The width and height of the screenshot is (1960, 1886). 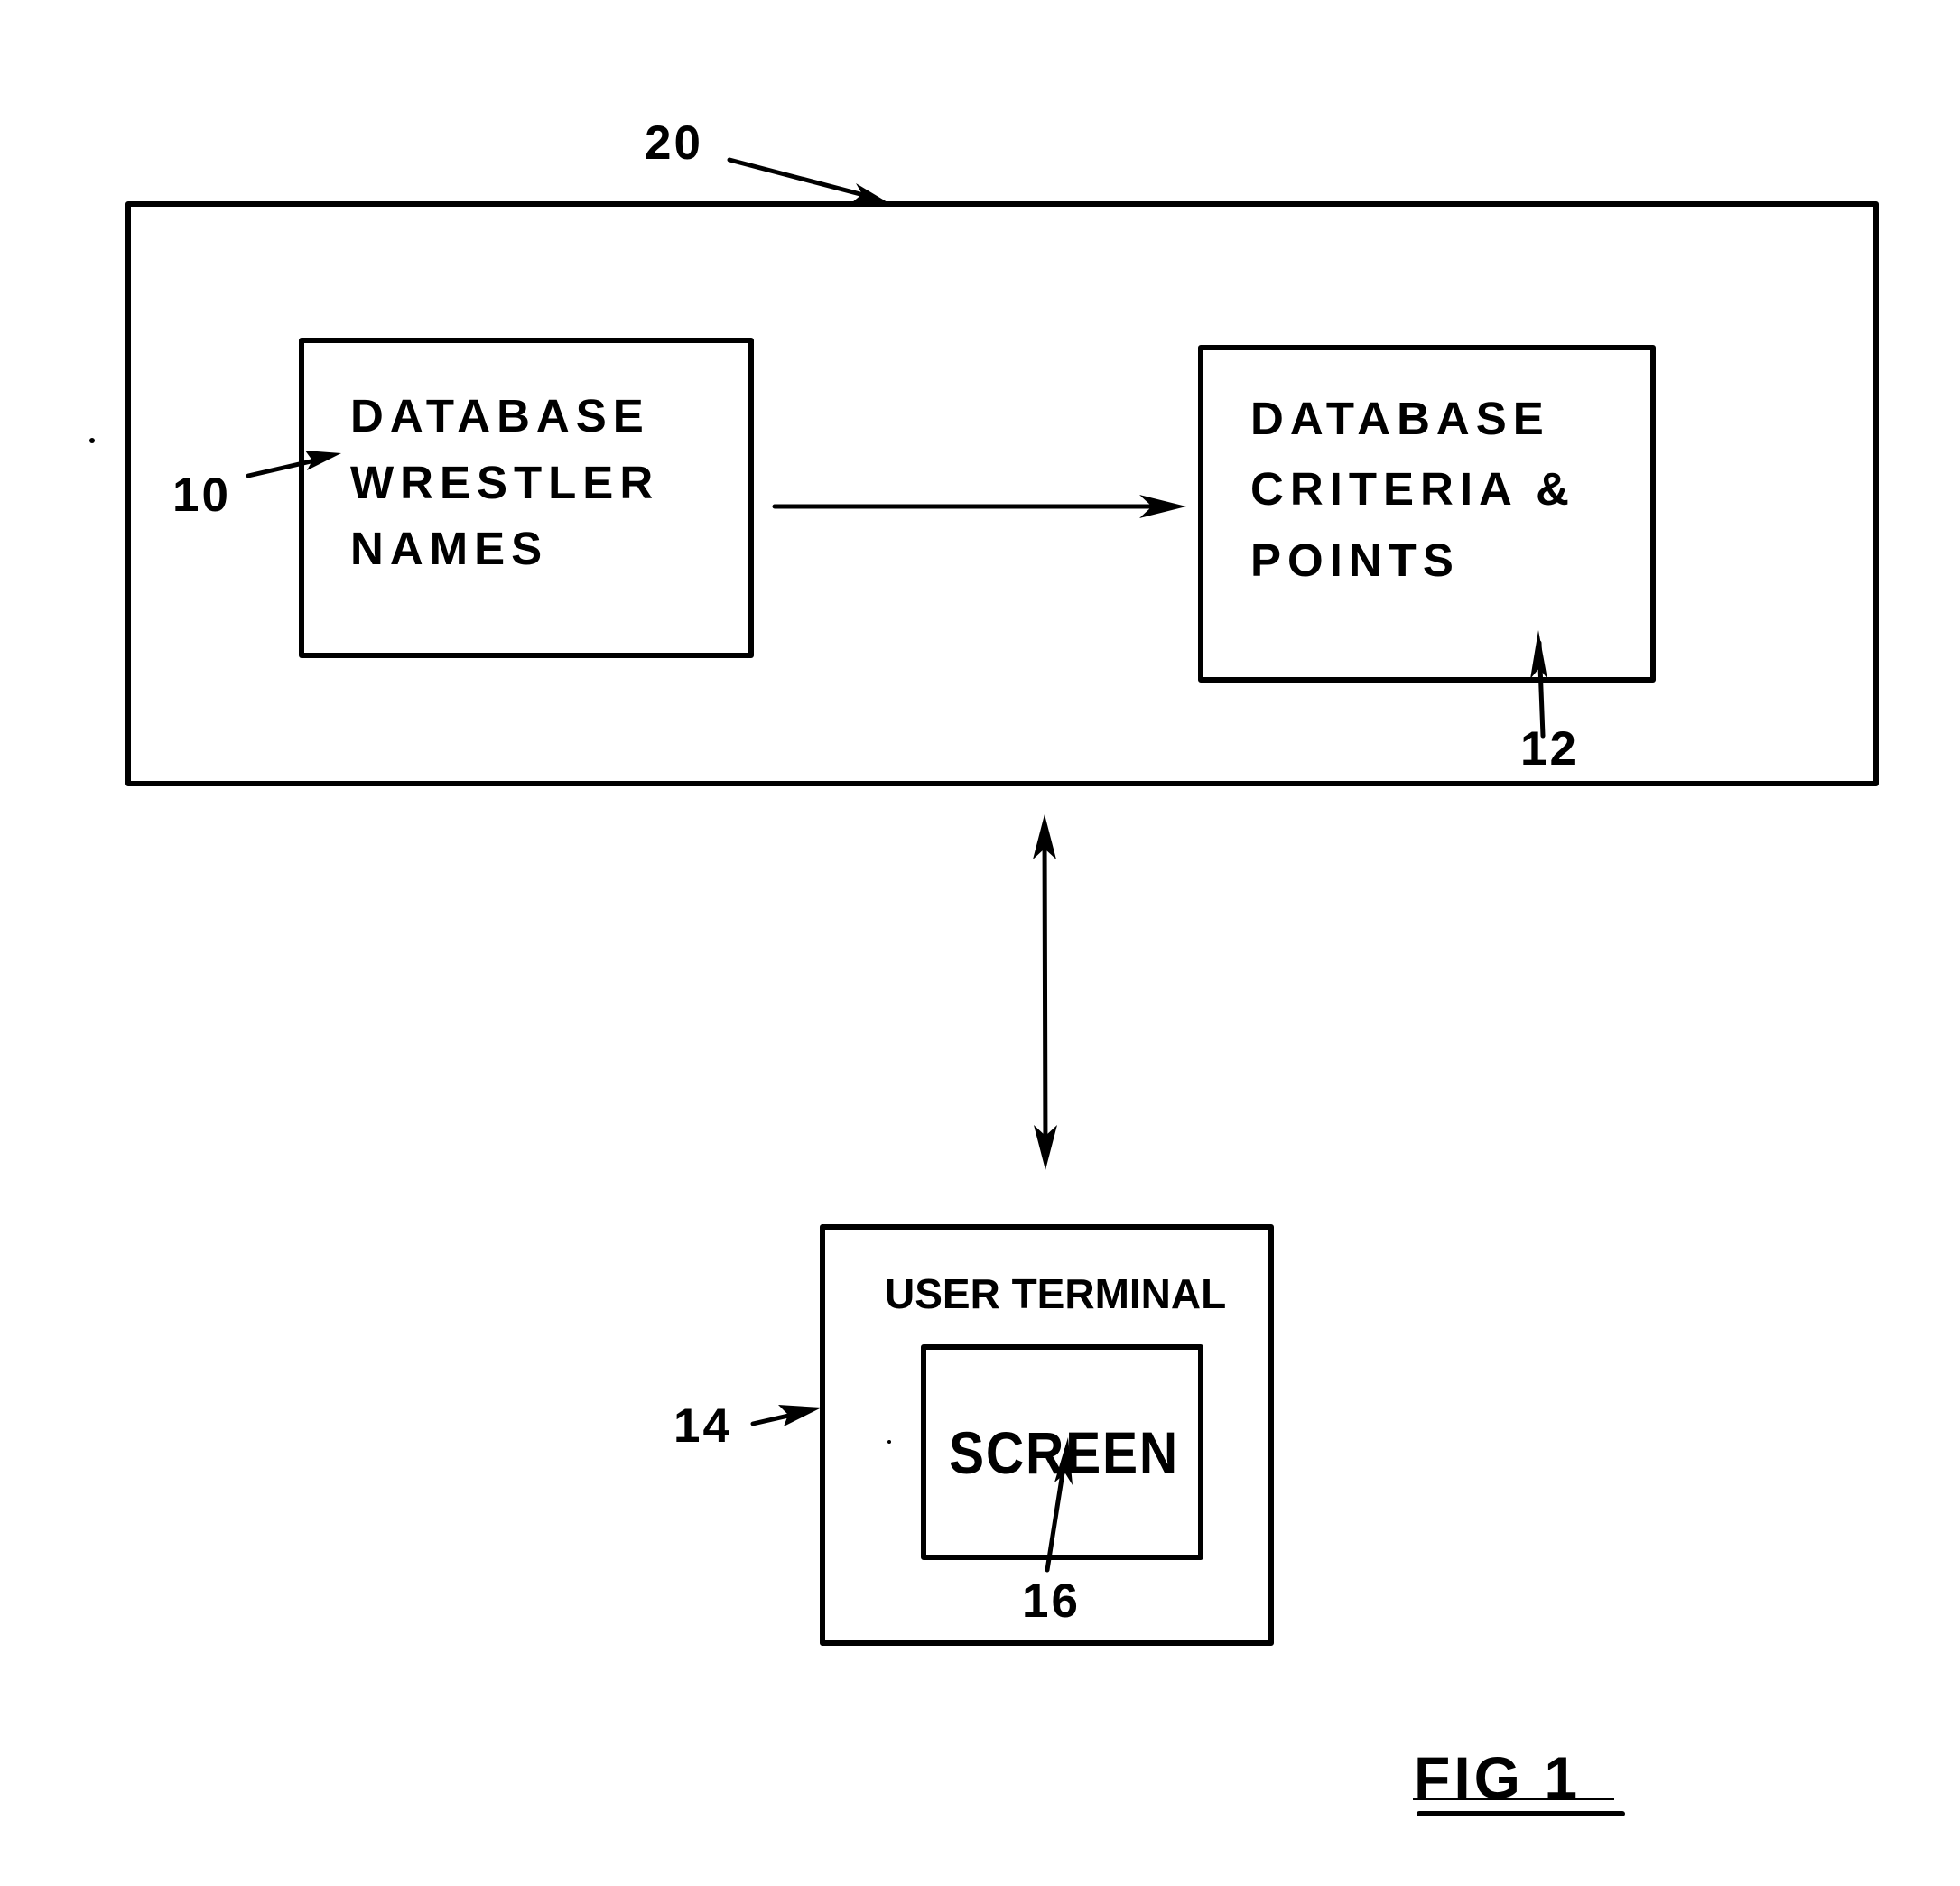 I want to click on ref-label-12: 12, so click(x=1549, y=749).